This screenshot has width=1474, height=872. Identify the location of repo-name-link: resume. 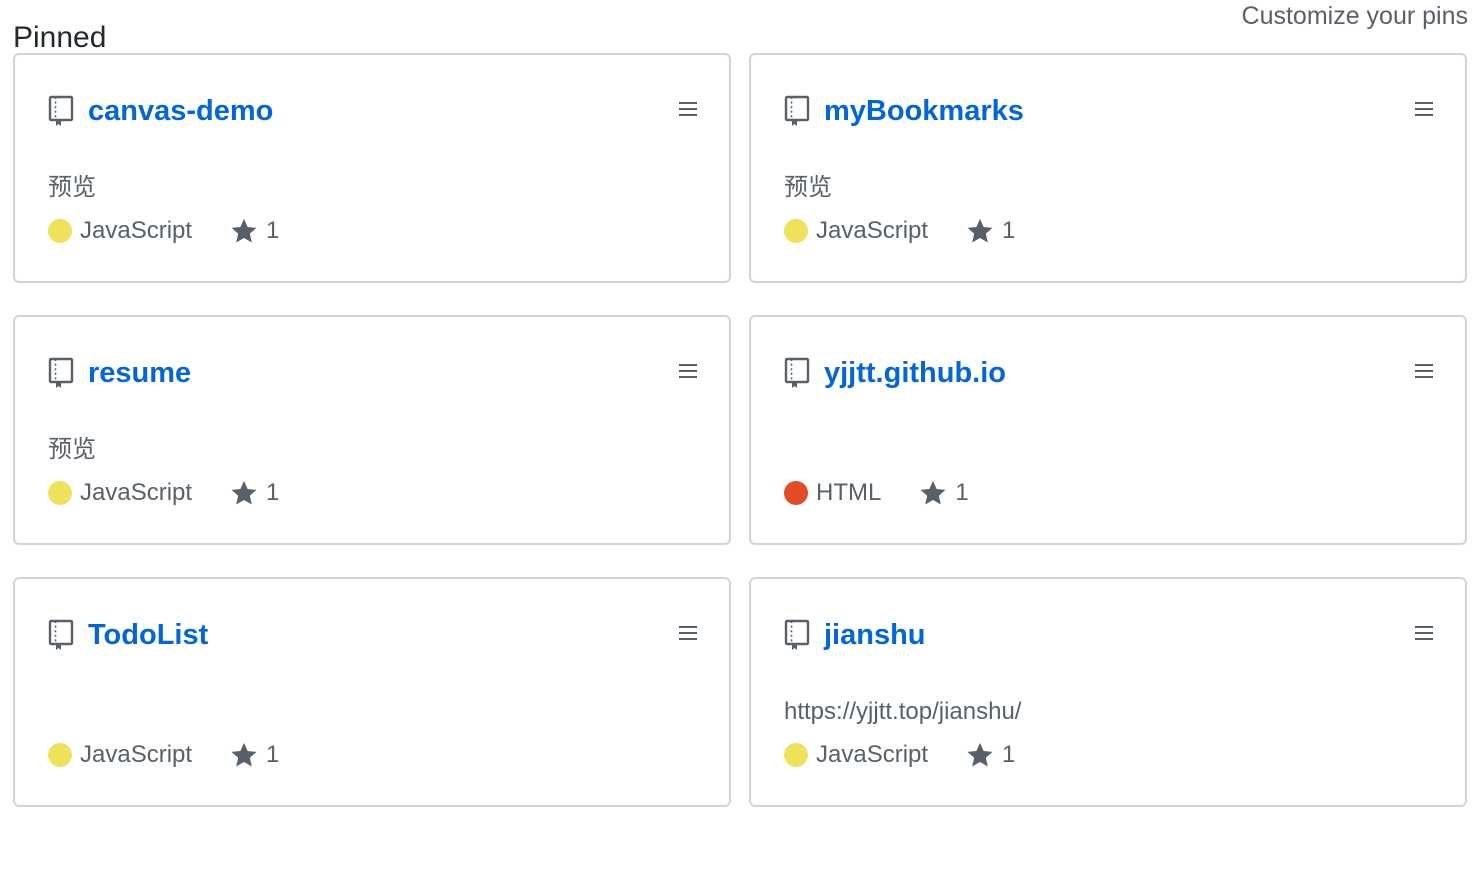
(139, 373).